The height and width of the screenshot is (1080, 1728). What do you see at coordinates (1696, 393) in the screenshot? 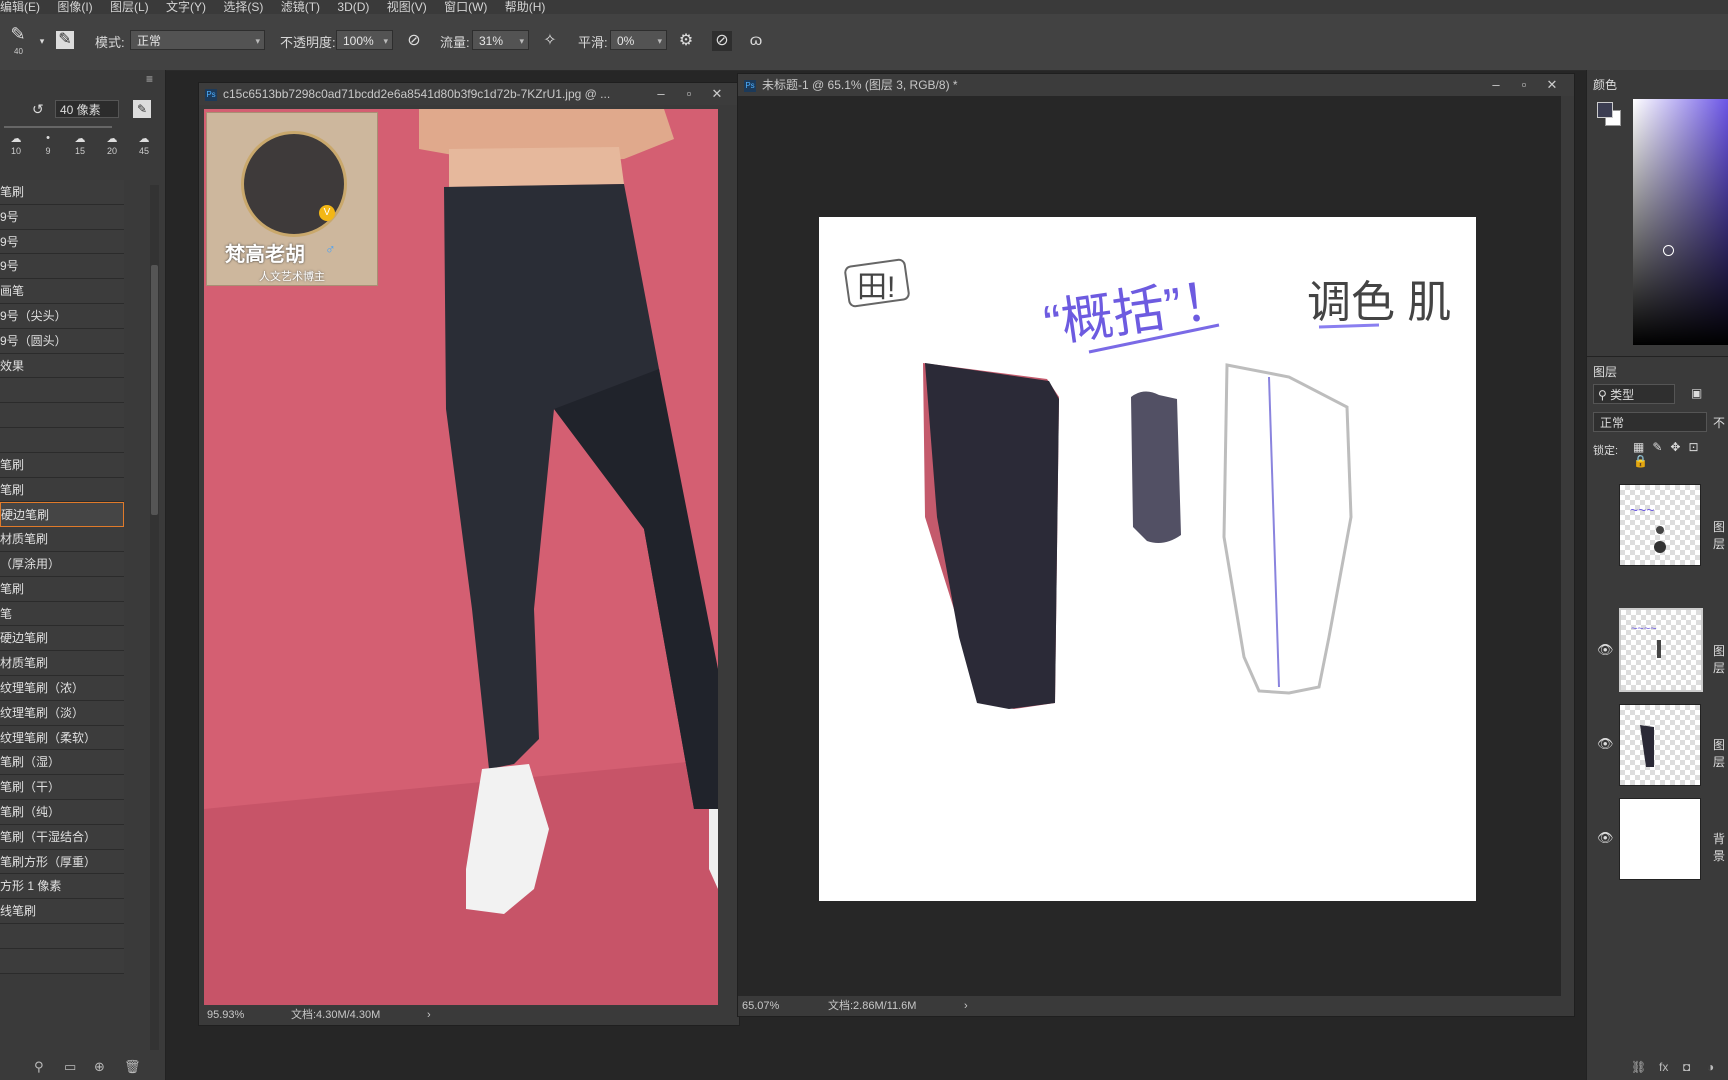
I see `image-filter-icon: ▣` at bounding box center [1696, 393].